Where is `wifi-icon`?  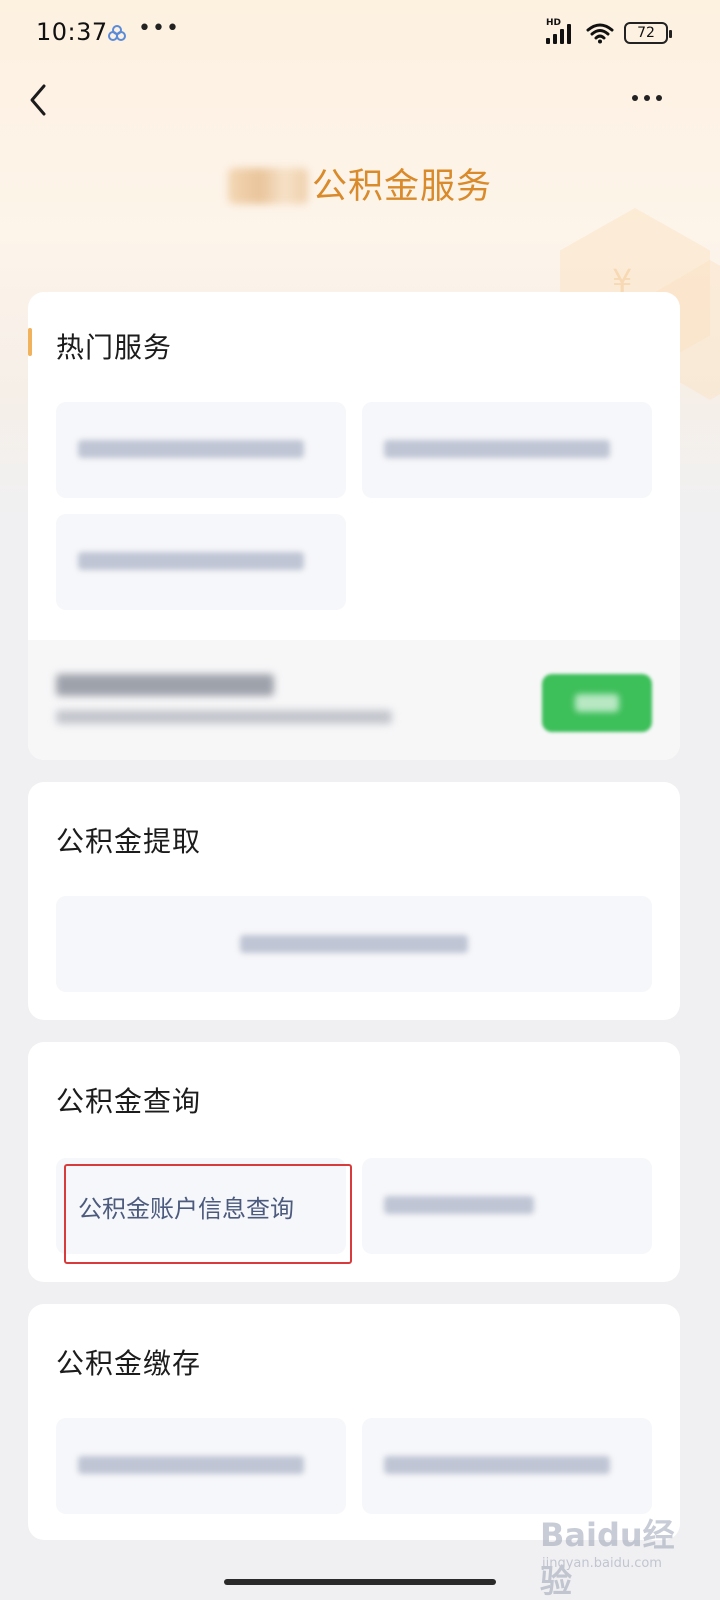 wifi-icon is located at coordinates (600, 33).